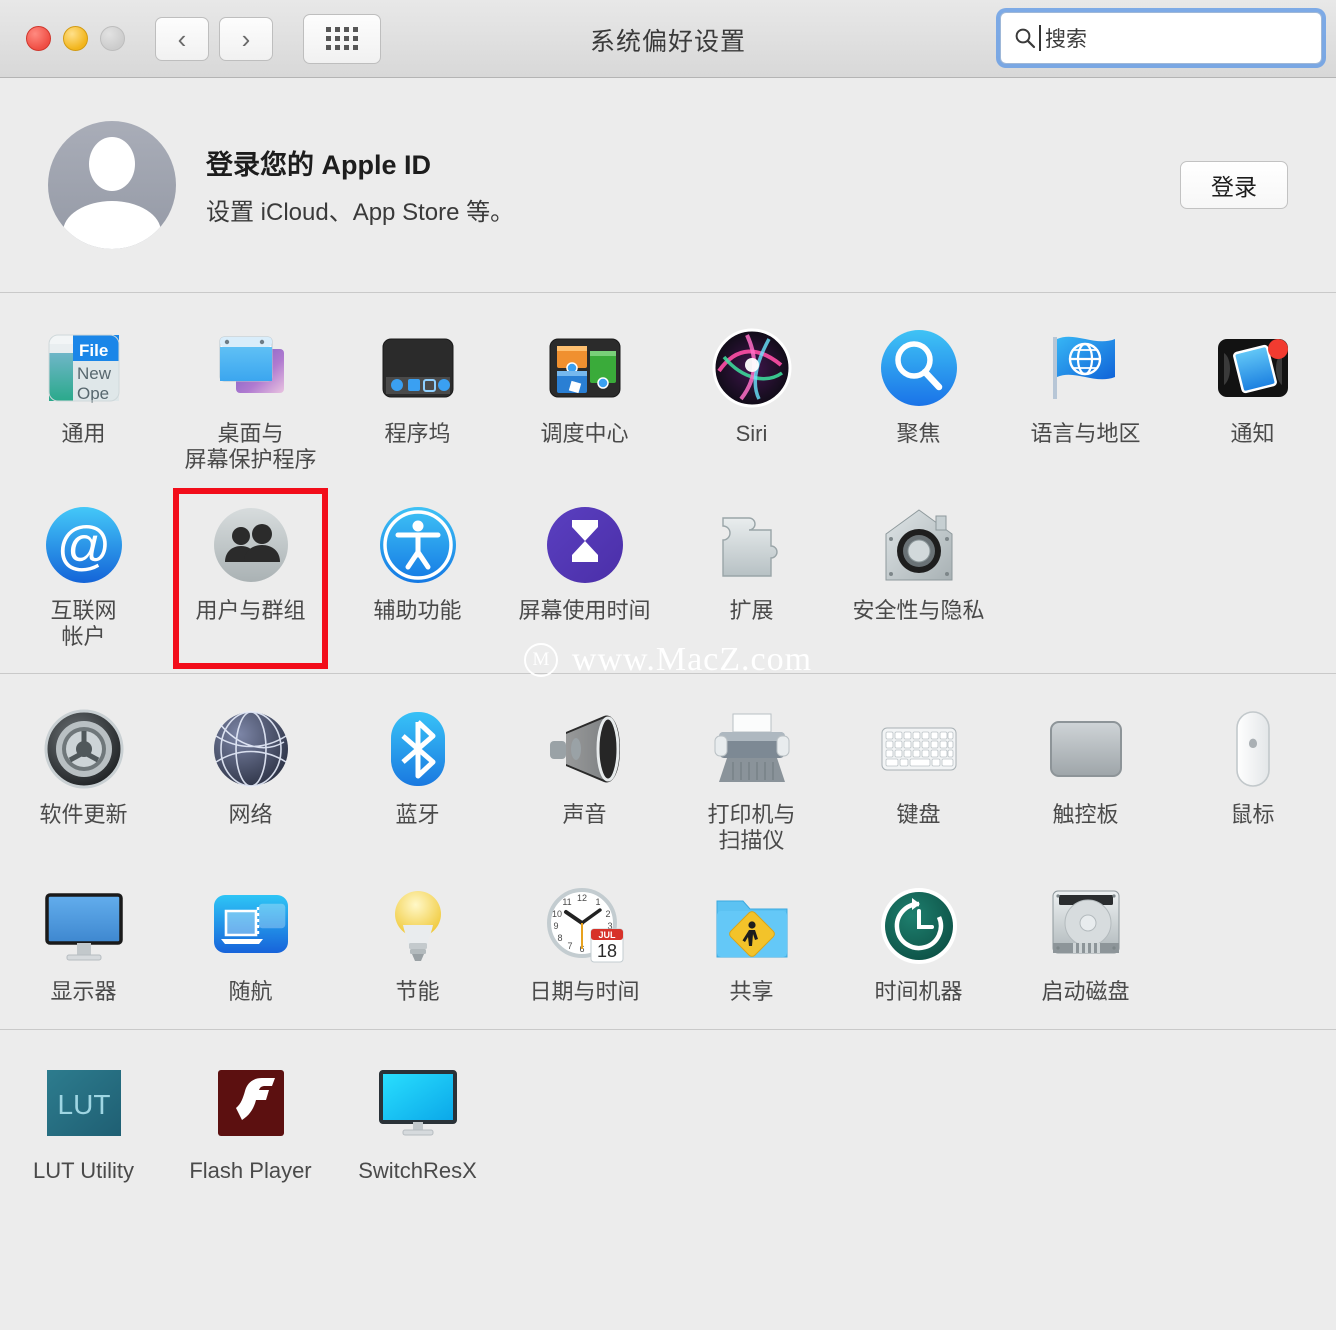 The image size is (1336, 1330). What do you see at coordinates (918, 815) in the screenshot?
I see `preference-item-label: 键盘` at bounding box center [918, 815].